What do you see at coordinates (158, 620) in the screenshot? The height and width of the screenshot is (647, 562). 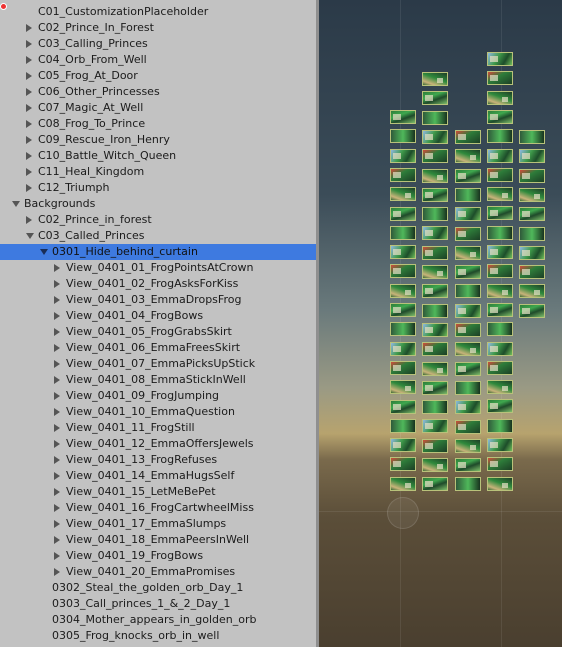 I see `hierarchy-row: 0304_Mother_appears_in_golden_orb` at bounding box center [158, 620].